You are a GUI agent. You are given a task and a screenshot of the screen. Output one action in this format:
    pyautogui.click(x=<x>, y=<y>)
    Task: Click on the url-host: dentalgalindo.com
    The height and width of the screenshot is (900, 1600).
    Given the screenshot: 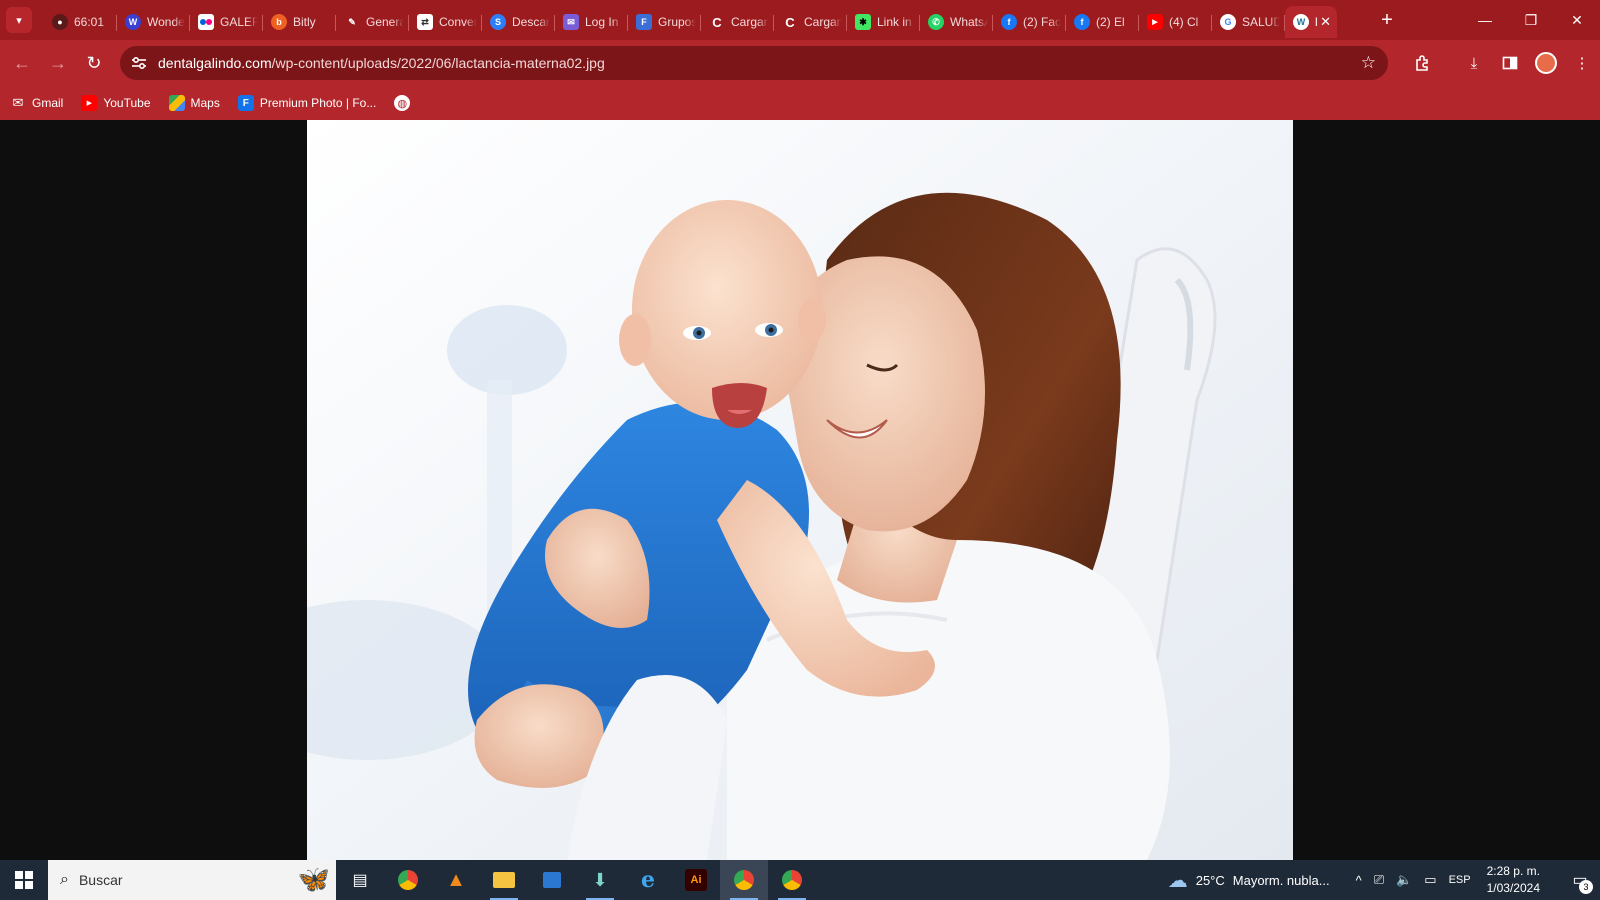 What is the action you would take?
    pyautogui.click(x=215, y=63)
    